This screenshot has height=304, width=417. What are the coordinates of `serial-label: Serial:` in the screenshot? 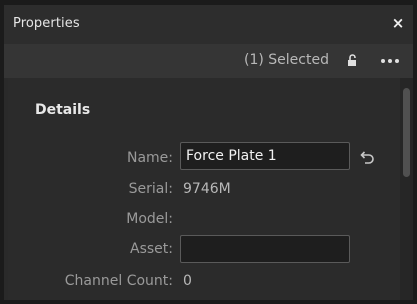 It's located at (150, 189).